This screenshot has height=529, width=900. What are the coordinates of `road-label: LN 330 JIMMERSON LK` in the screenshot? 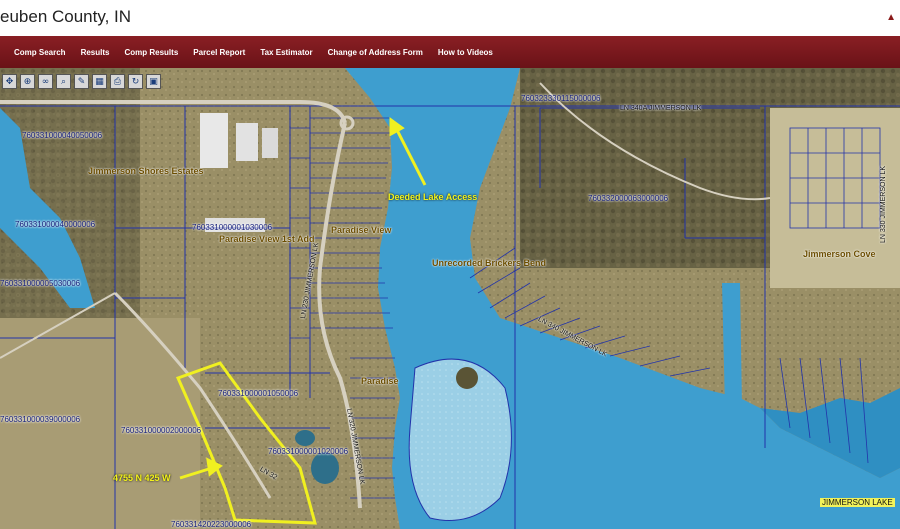 It's located at (883, 204).